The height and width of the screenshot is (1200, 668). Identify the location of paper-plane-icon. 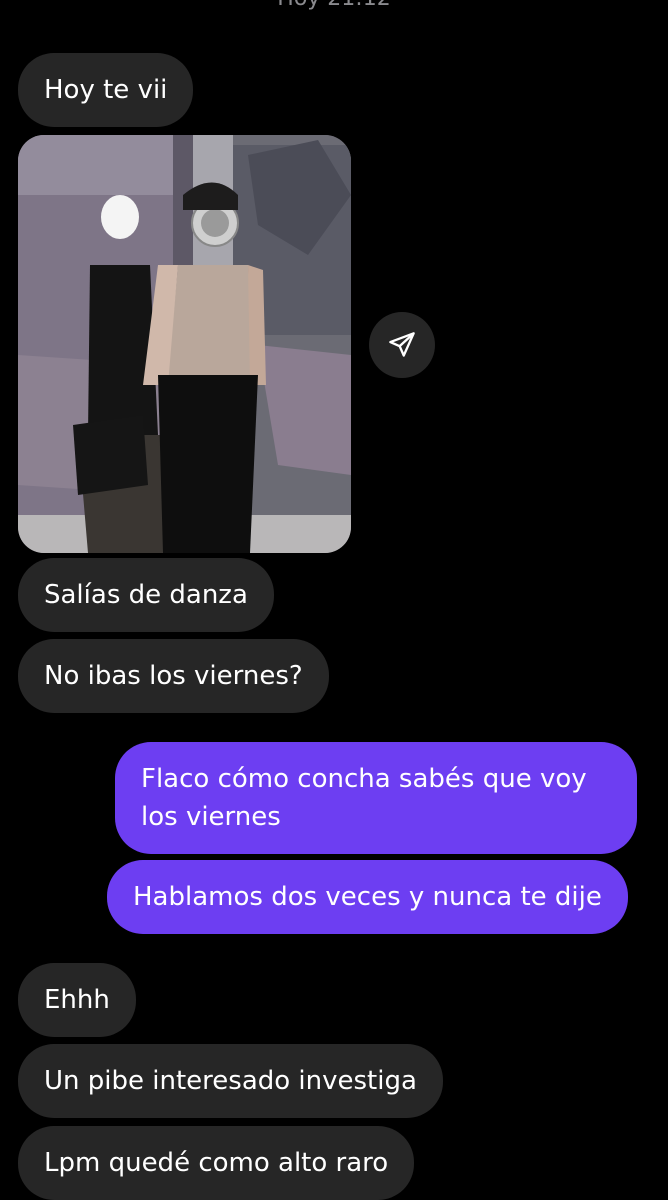
(402, 344).